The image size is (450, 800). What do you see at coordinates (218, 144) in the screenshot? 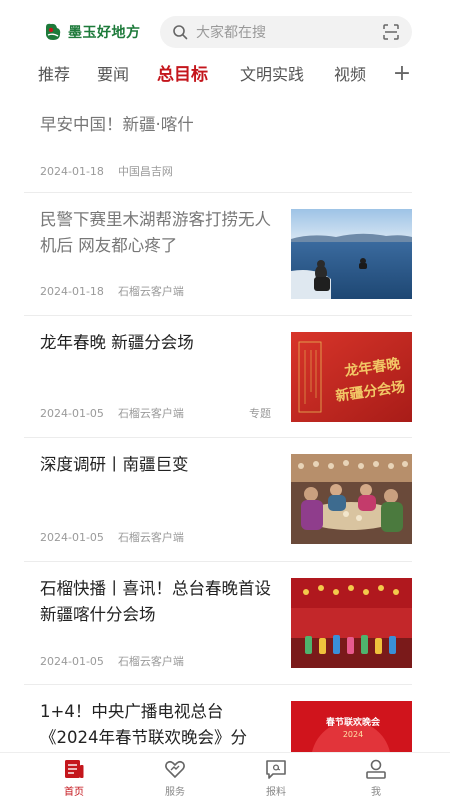
I see `list-item: 早安中国！新疆·喀什 2024-01-18 中国昌吉网` at bounding box center [218, 144].